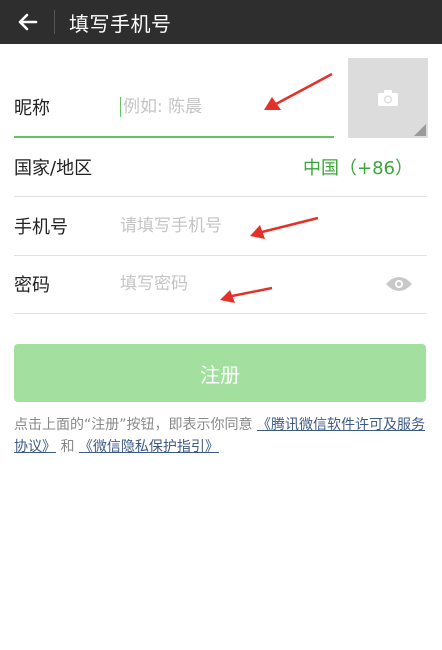 The width and height of the screenshot is (442, 650). I want to click on title-bar: 填写手机号, so click(221, 22).